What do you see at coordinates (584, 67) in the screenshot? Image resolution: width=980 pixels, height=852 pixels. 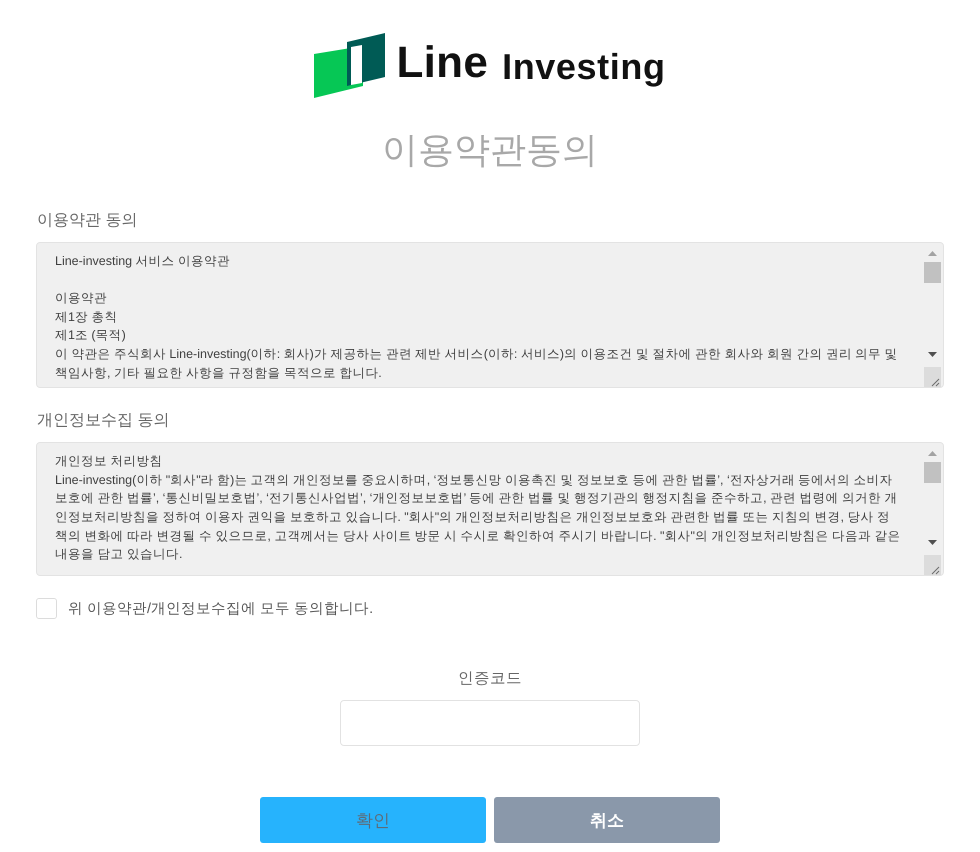 I see `brand-suffix: Investing` at bounding box center [584, 67].